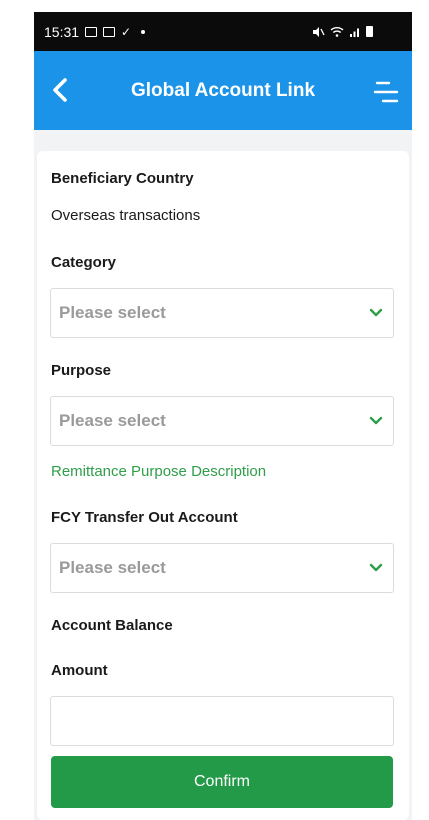 This screenshot has height=820, width=429. What do you see at coordinates (126, 31) in the screenshot?
I see `download-notification-icon: ✓` at bounding box center [126, 31].